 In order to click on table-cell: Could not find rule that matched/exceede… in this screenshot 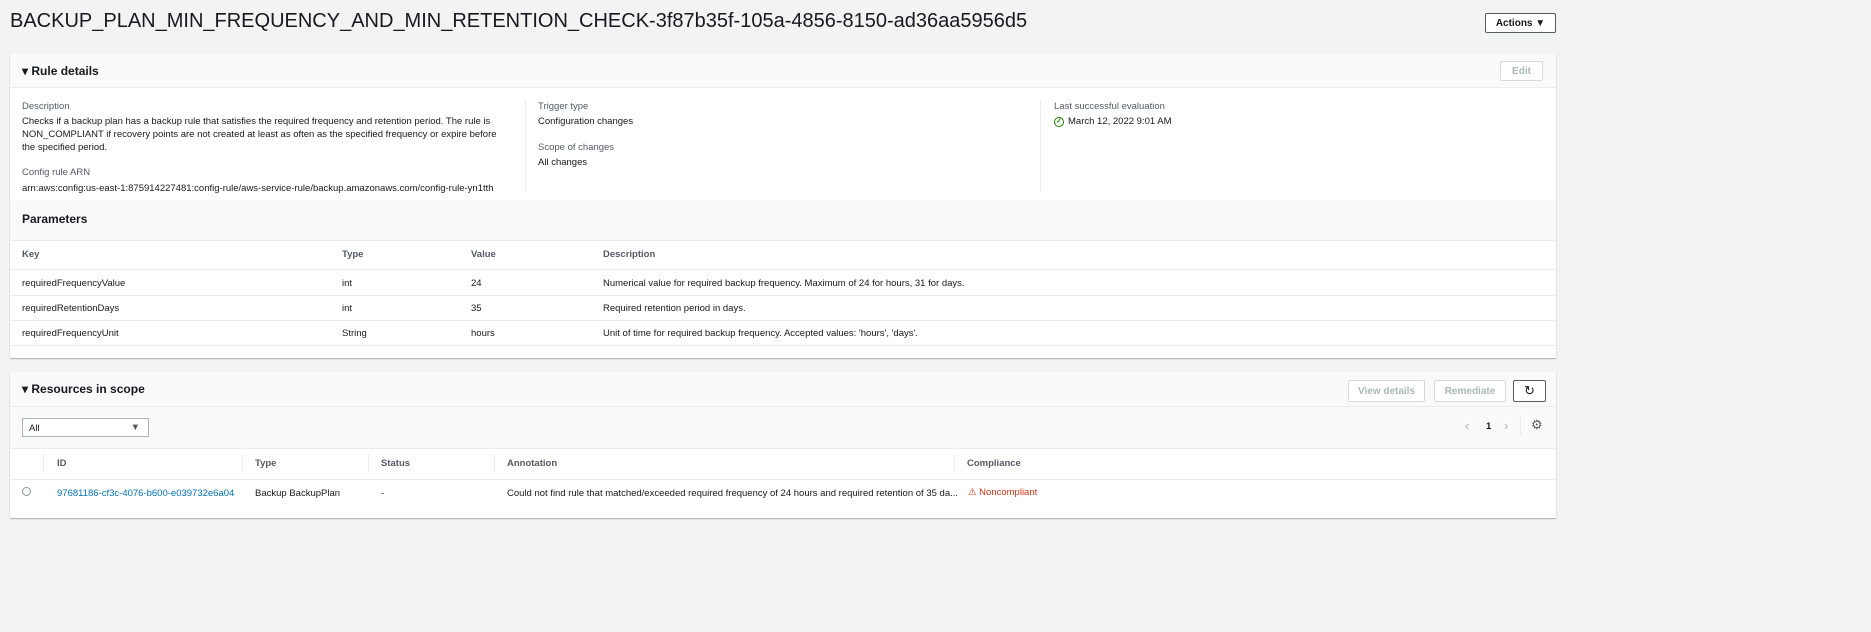, I will do `click(733, 493)`.